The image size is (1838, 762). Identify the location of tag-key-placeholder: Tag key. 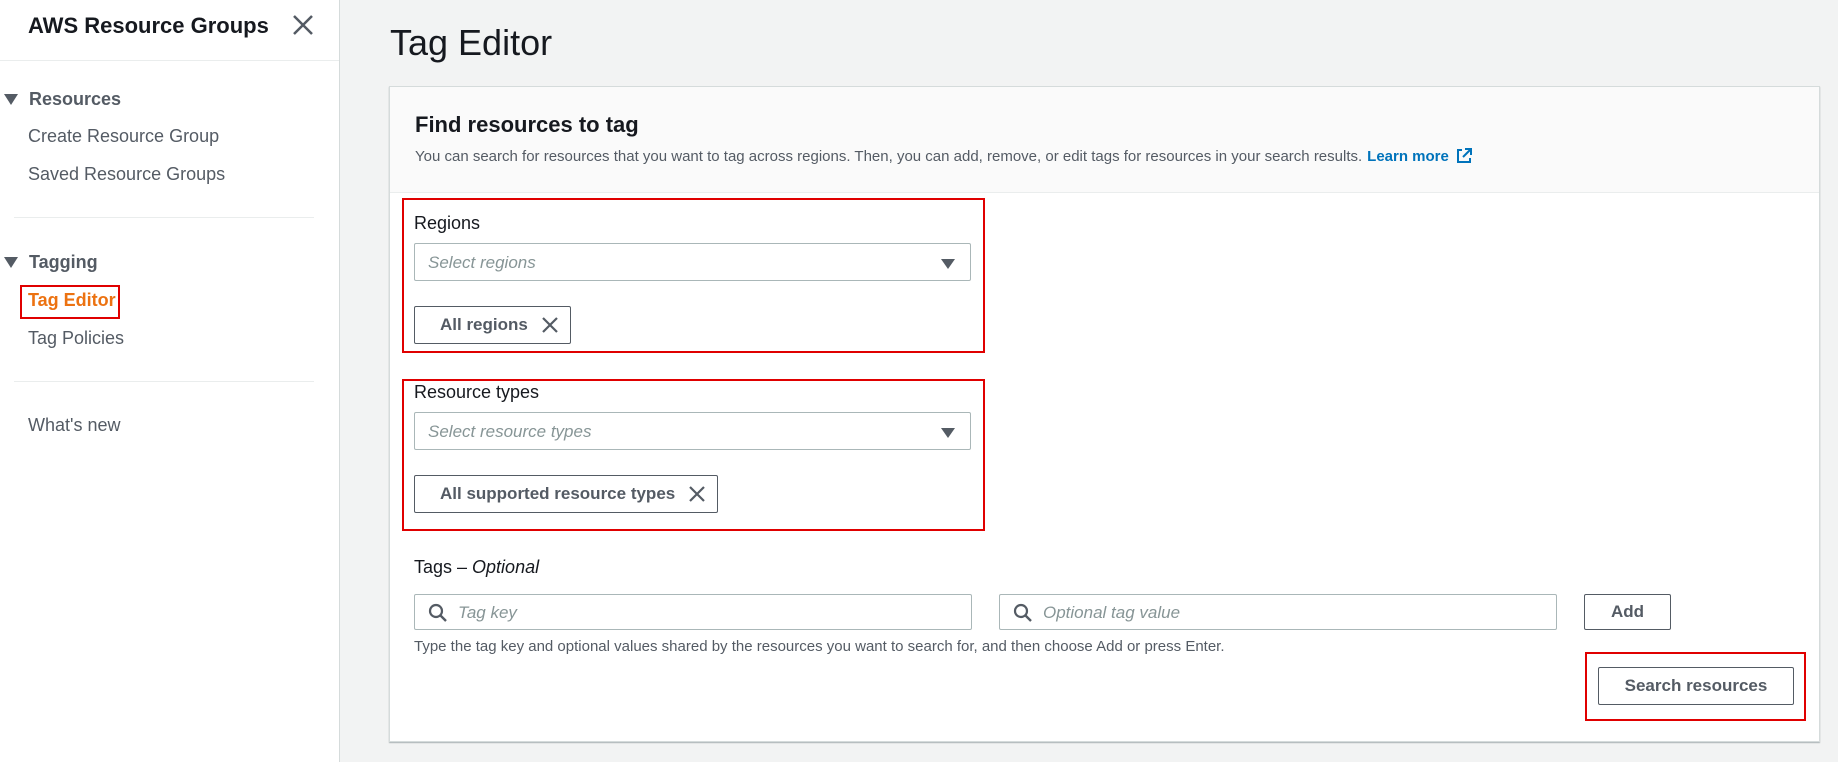
(487, 612).